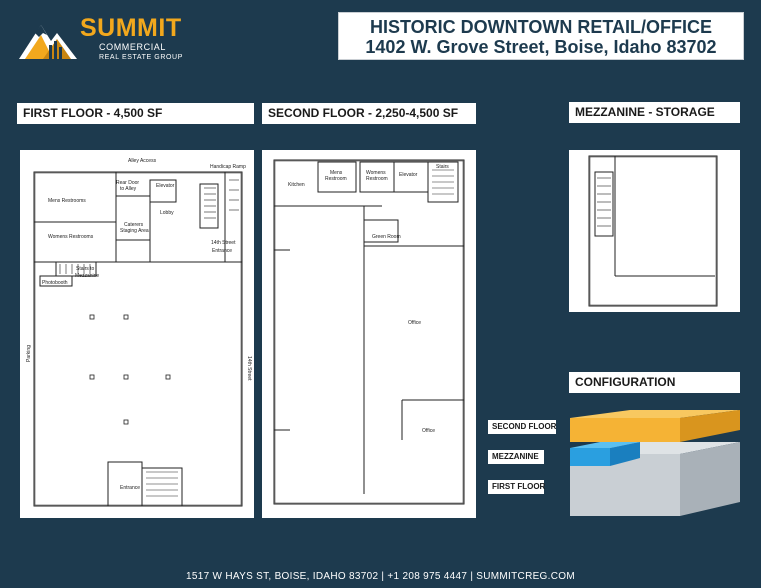 This screenshot has width=761, height=588. I want to click on mezzanine-plan, so click(654, 231).